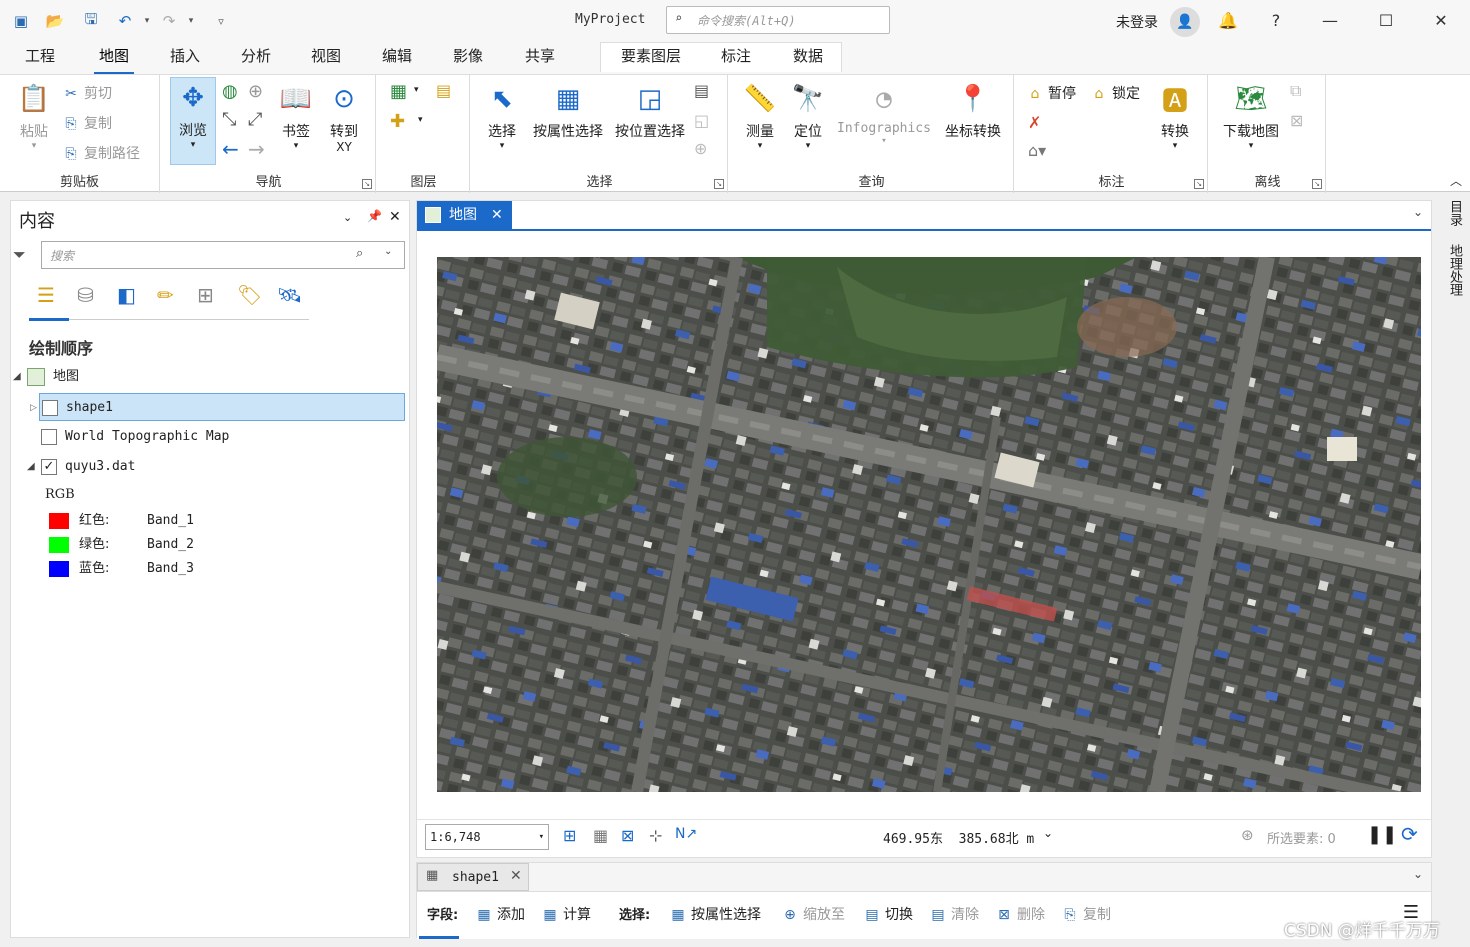  What do you see at coordinates (1276, 21) in the screenshot?
I see `help-icon: ?` at bounding box center [1276, 21].